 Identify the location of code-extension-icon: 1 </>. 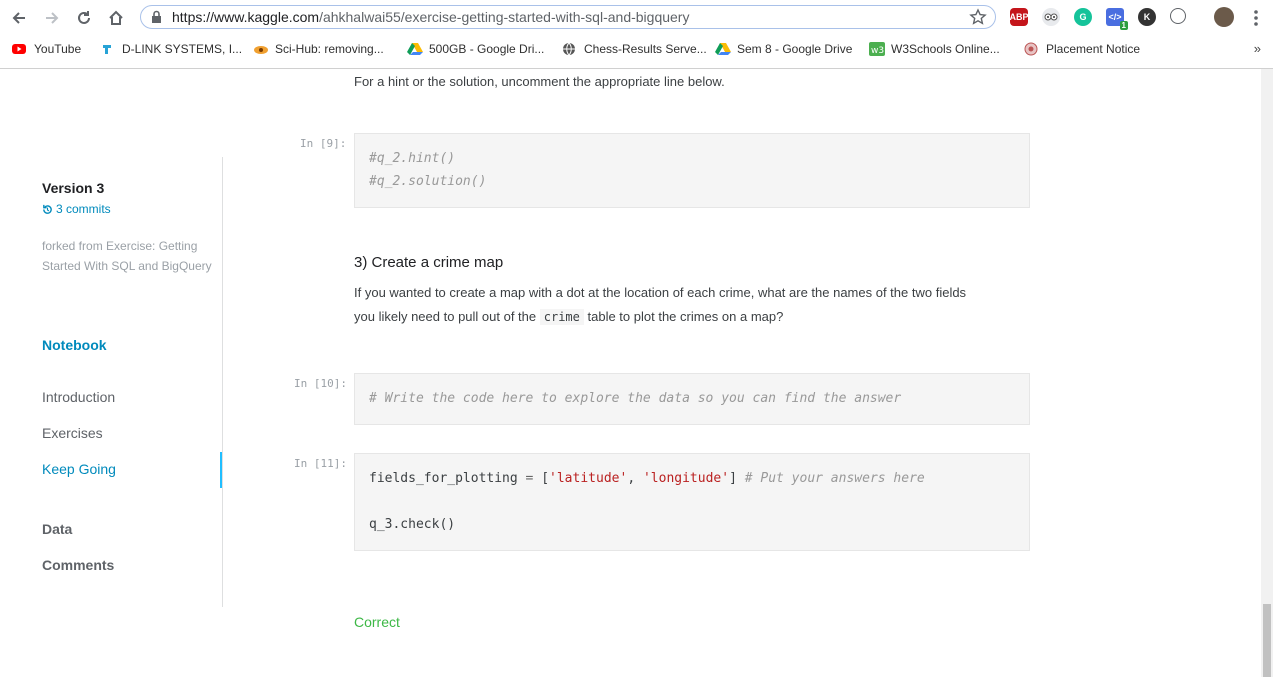
(1117, 19).